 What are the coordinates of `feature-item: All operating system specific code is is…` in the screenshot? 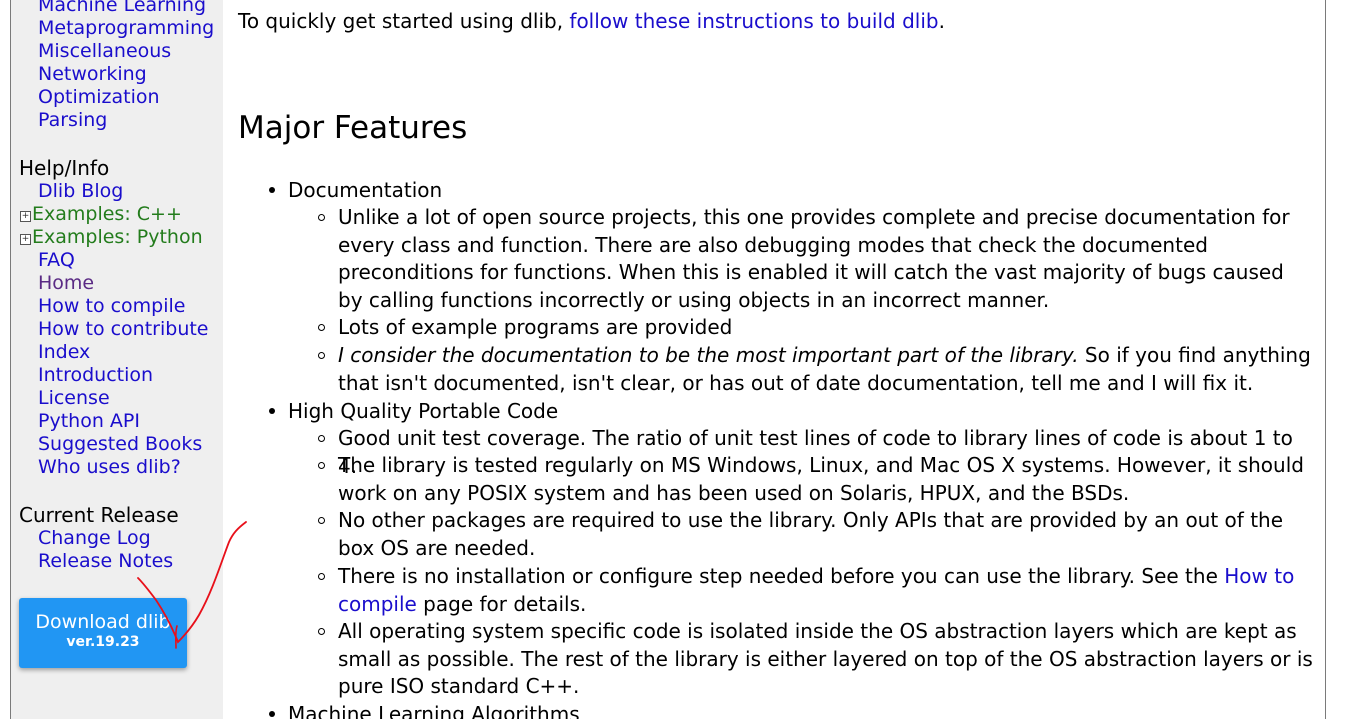 It's located at (815, 659).